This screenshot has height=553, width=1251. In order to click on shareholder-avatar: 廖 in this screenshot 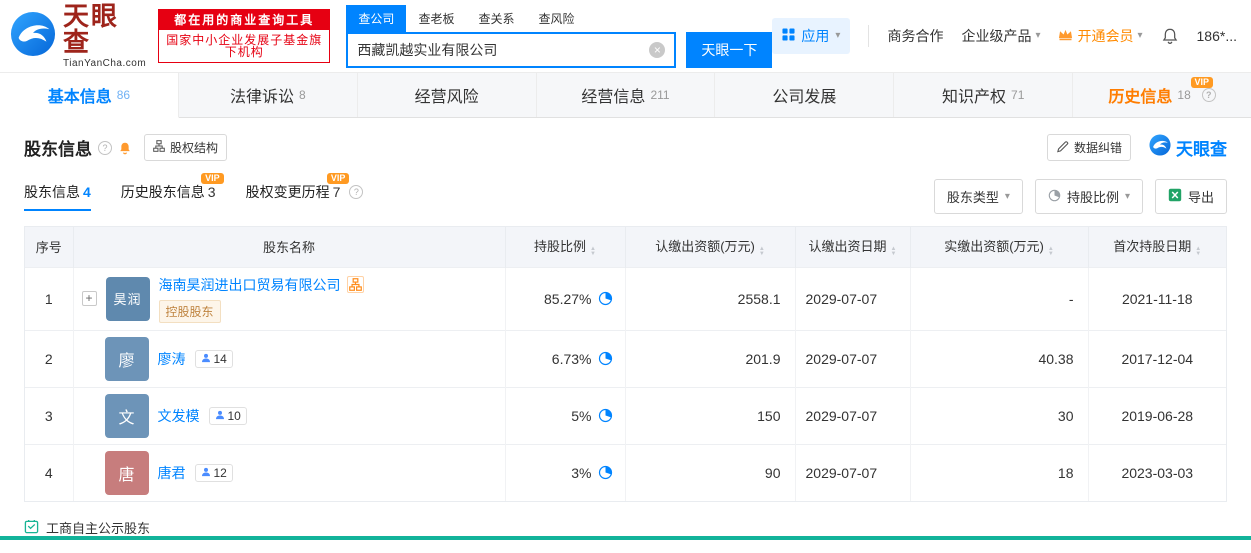, I will do `click(126, 358)`.